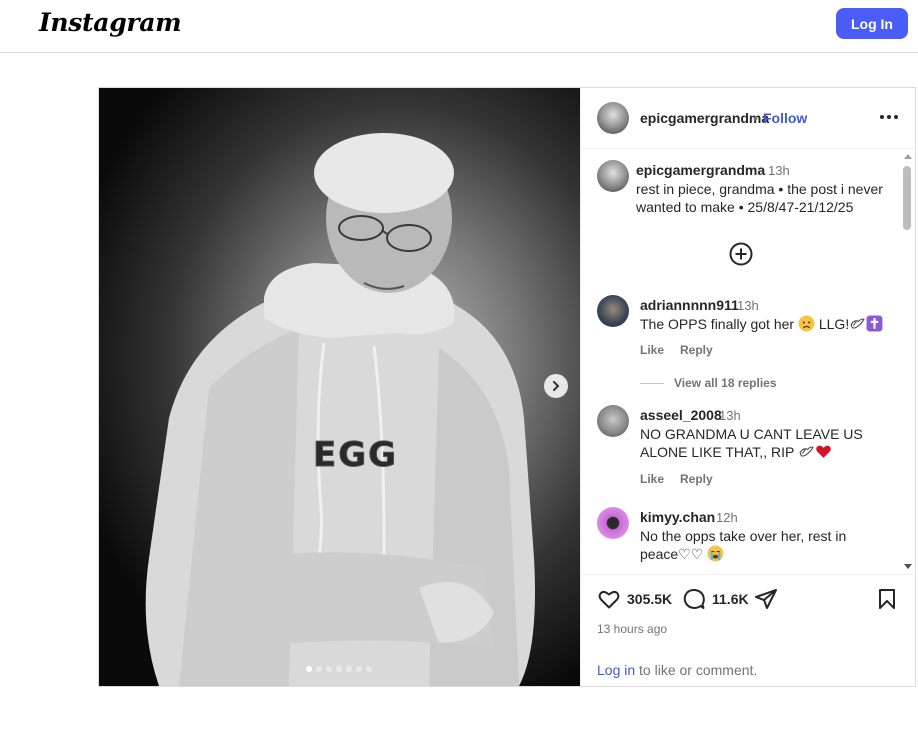 This screenshot has height=746, width=918. I want to click on post-header: epicgamergrandma • Follow, so click(748, 118).